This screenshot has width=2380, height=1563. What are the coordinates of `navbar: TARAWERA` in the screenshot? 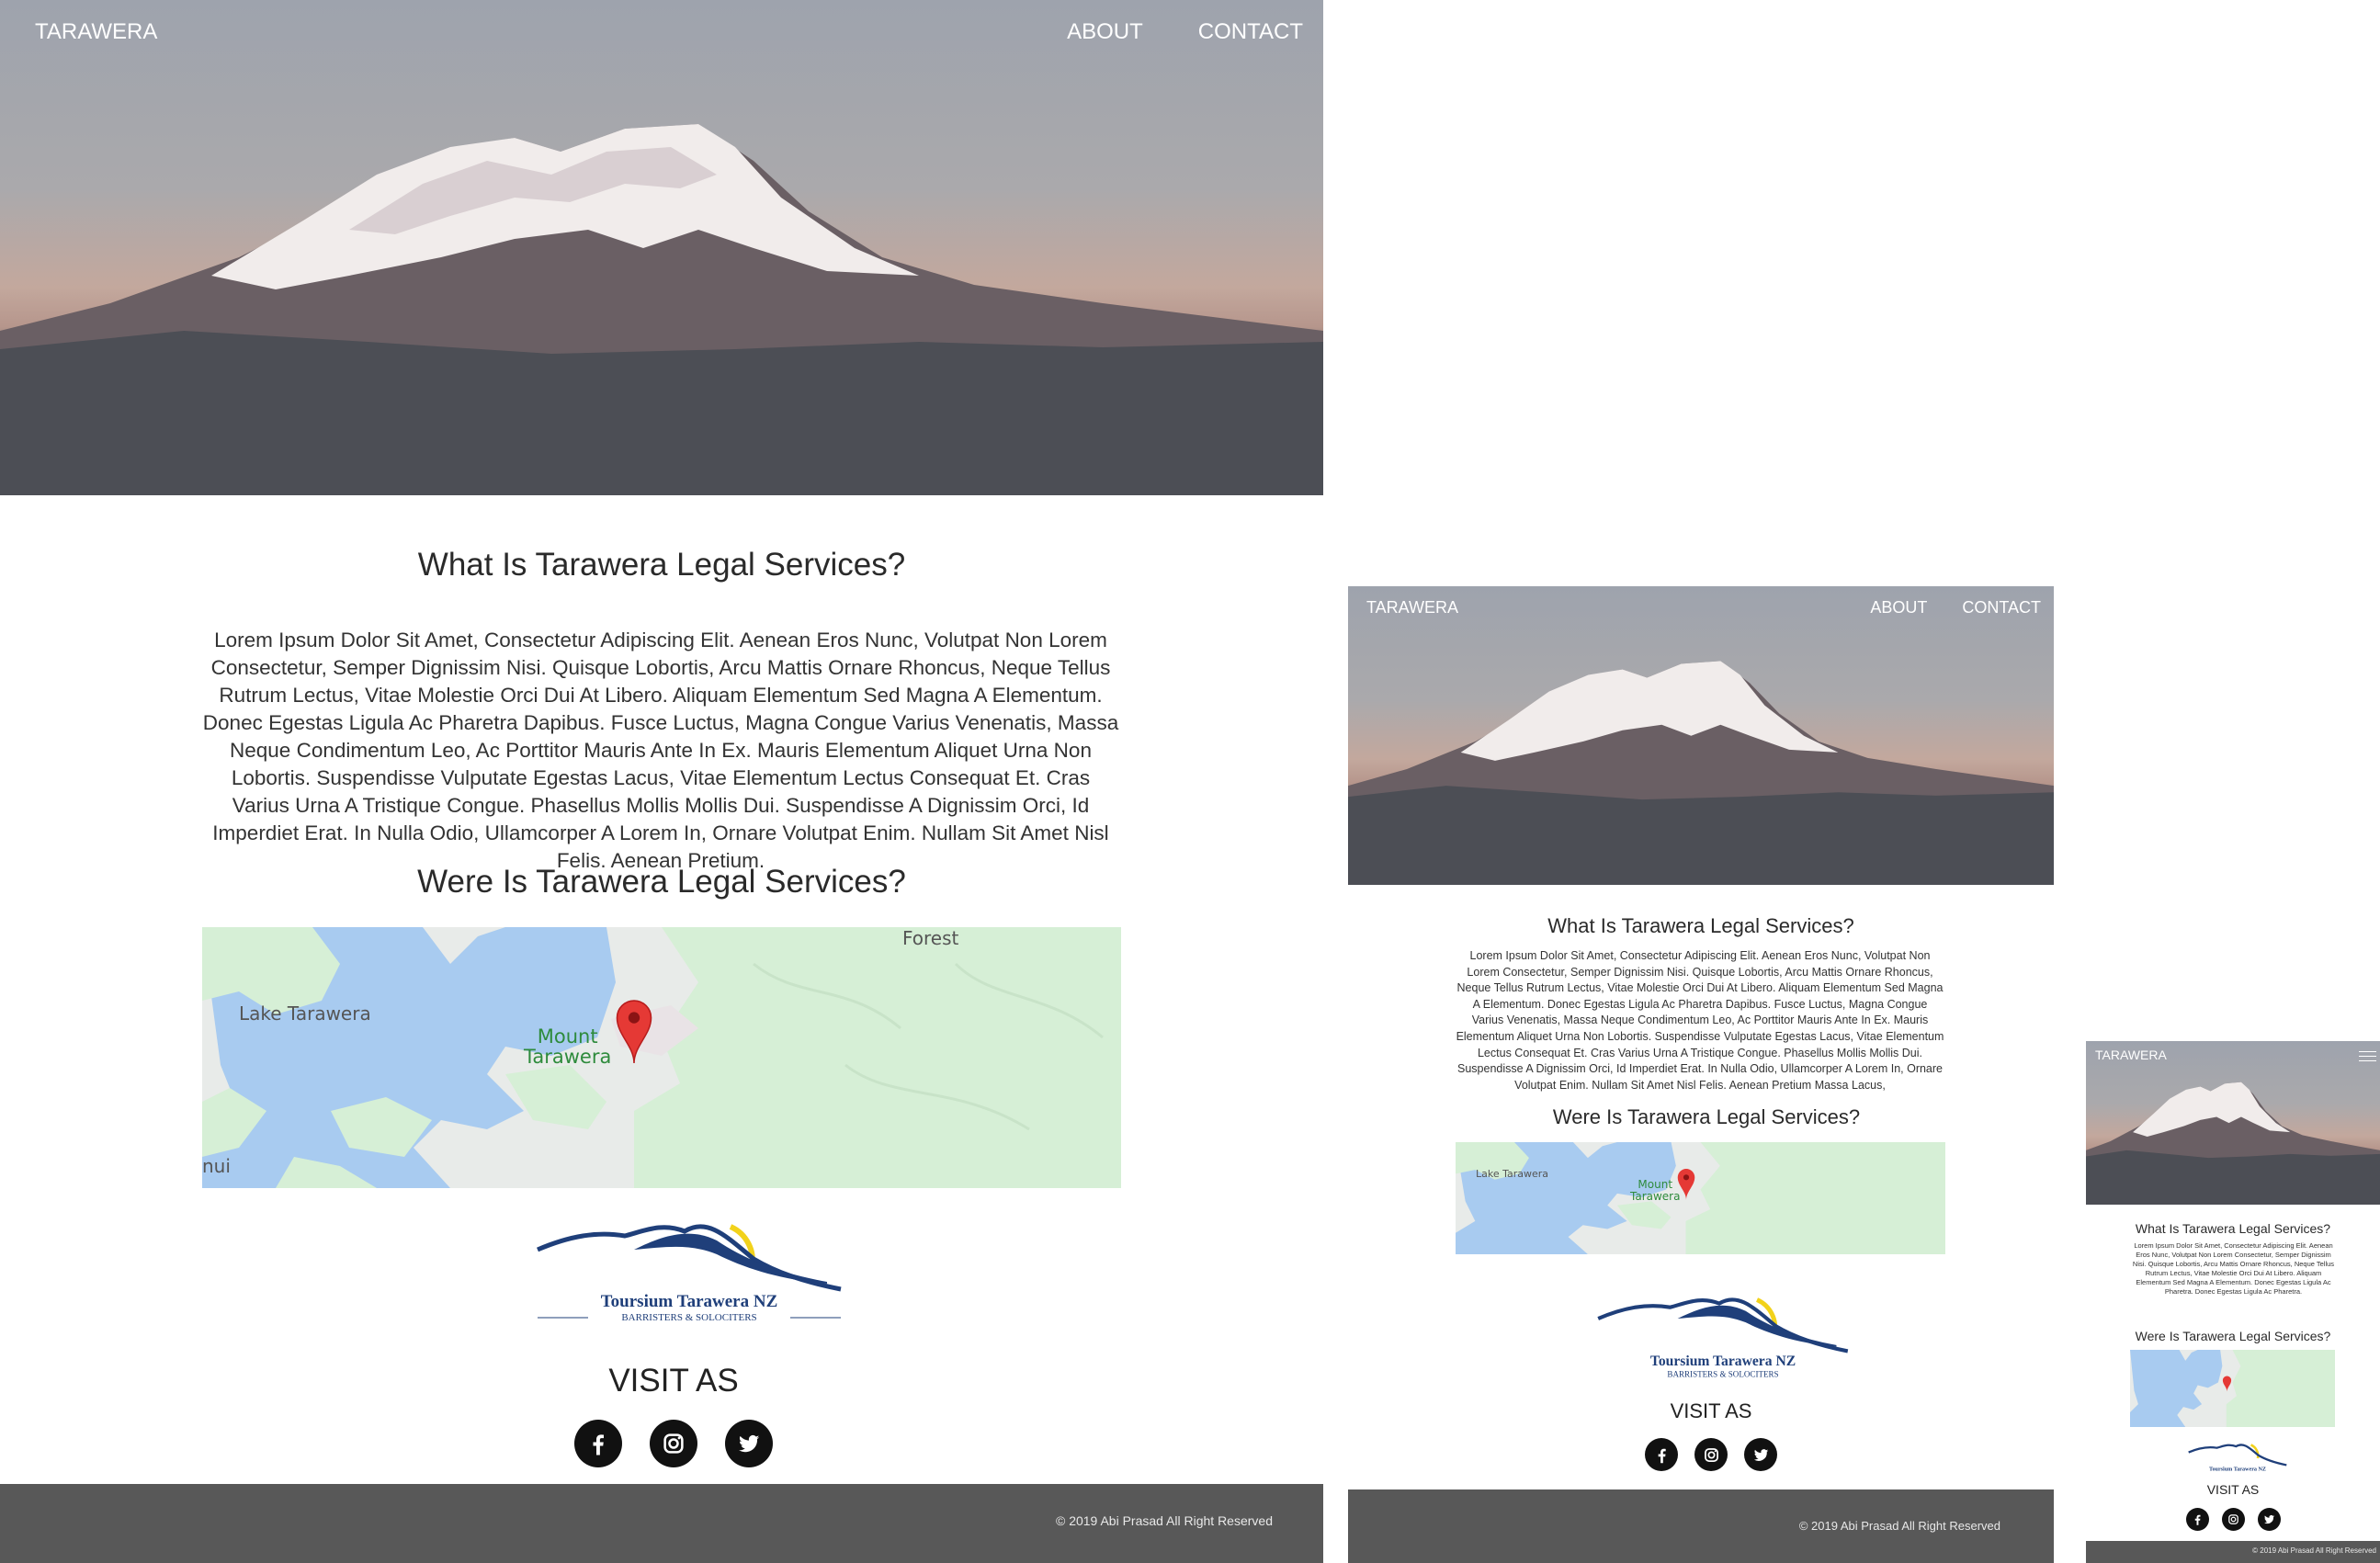 It's located at (2233, 1055).